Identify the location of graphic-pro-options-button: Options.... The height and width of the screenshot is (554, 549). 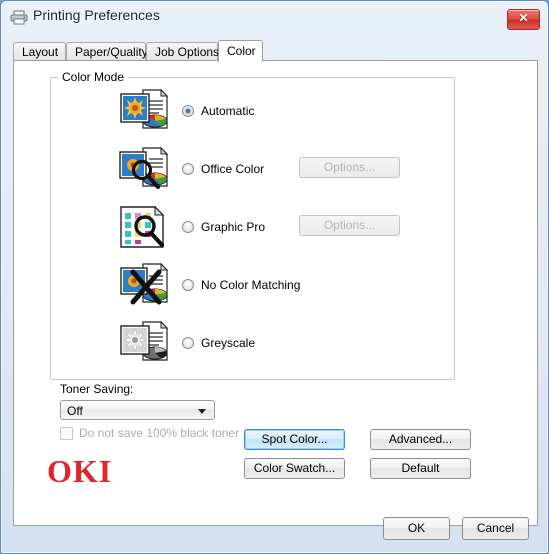
(349, 225).